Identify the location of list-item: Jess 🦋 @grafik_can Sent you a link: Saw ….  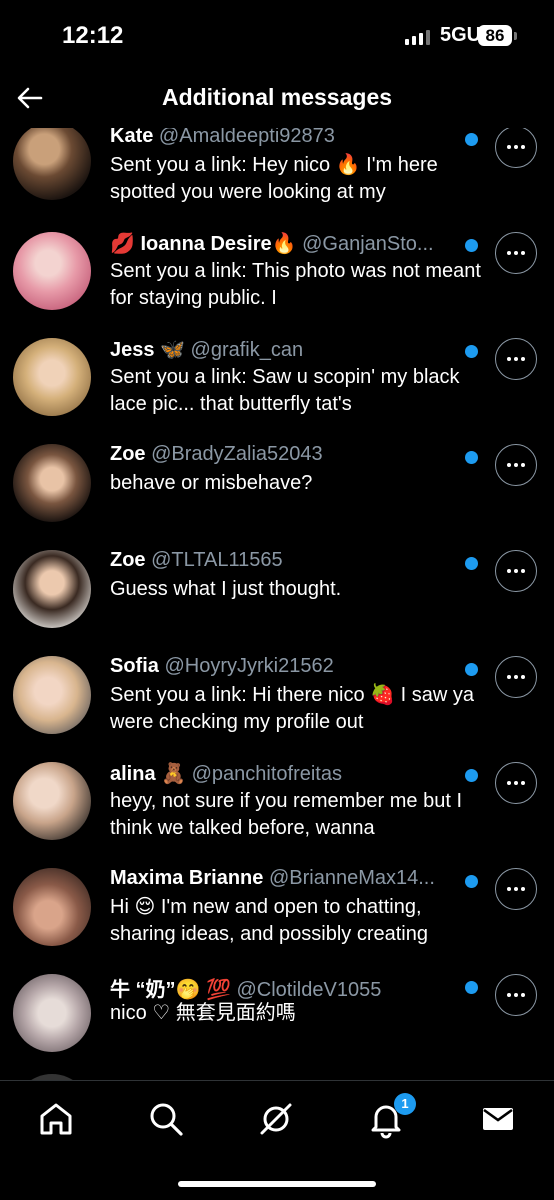
(277, 392).